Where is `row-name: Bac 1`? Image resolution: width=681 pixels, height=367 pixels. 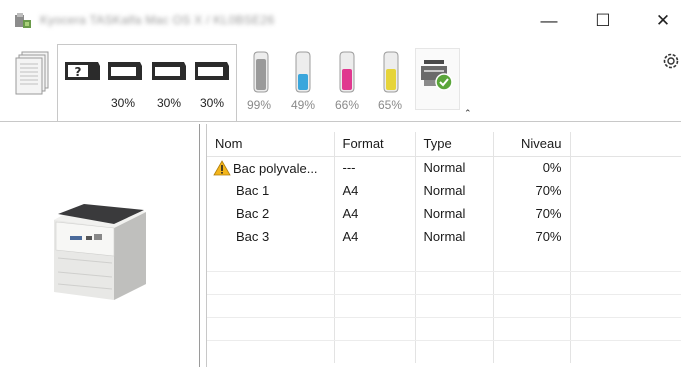
row-name: Bac 1 is located at coordinates (271, 190).